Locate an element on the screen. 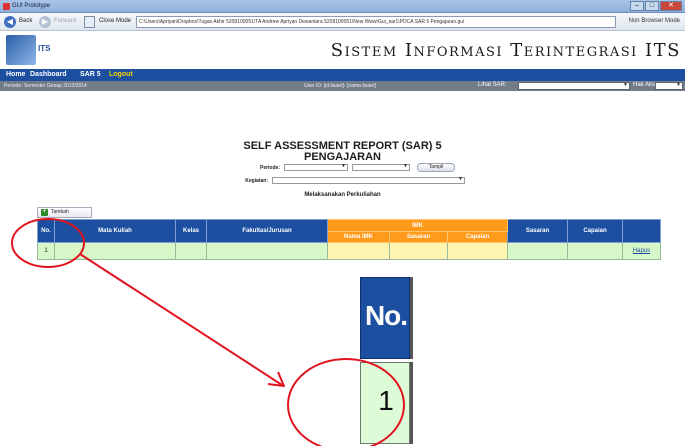 This screenshot has width=685, height=446. highlight-circle-small is located at coordinates (48, 243).